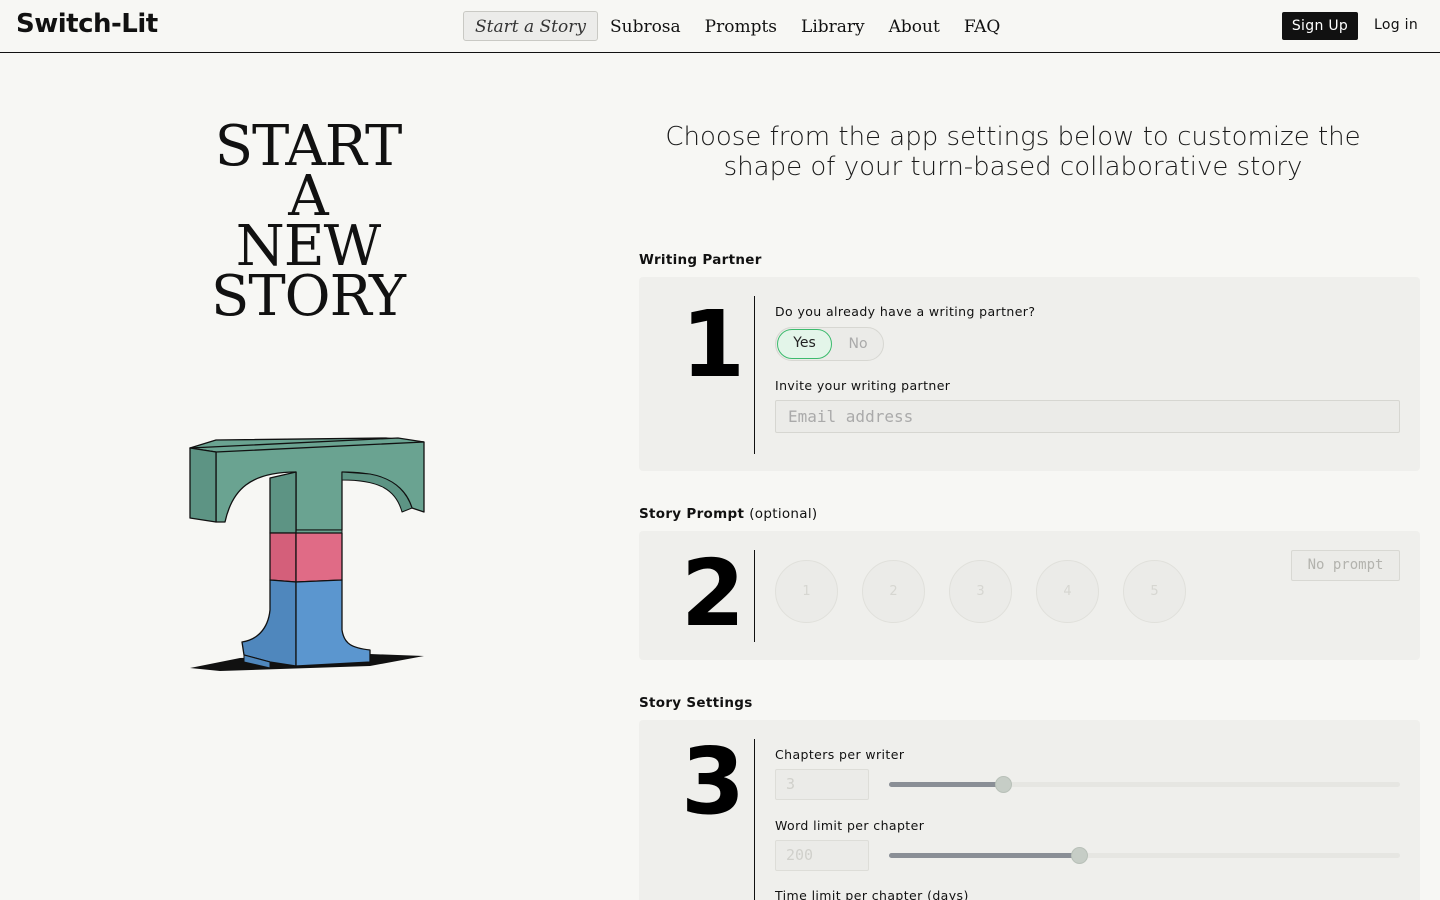 This screenshot has width=1440, height=900. Describe the element at coordinates (712, 593) in the screenshot. I see `step-number: 2` at that location.